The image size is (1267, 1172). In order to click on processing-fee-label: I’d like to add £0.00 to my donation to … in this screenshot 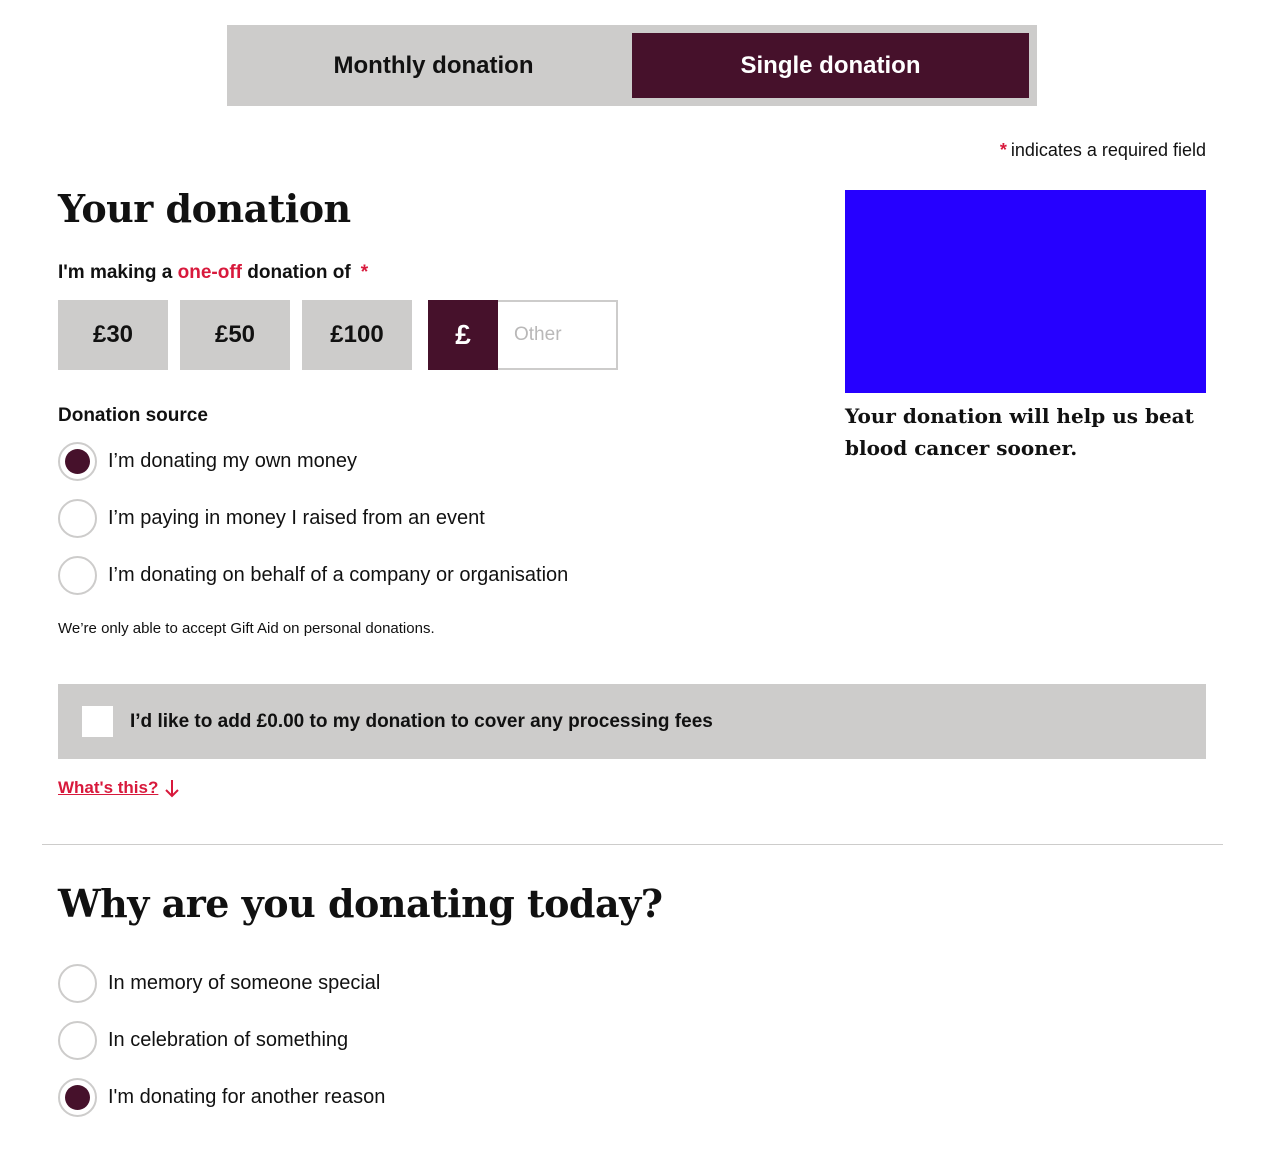, I will do `click(421, 721)`.